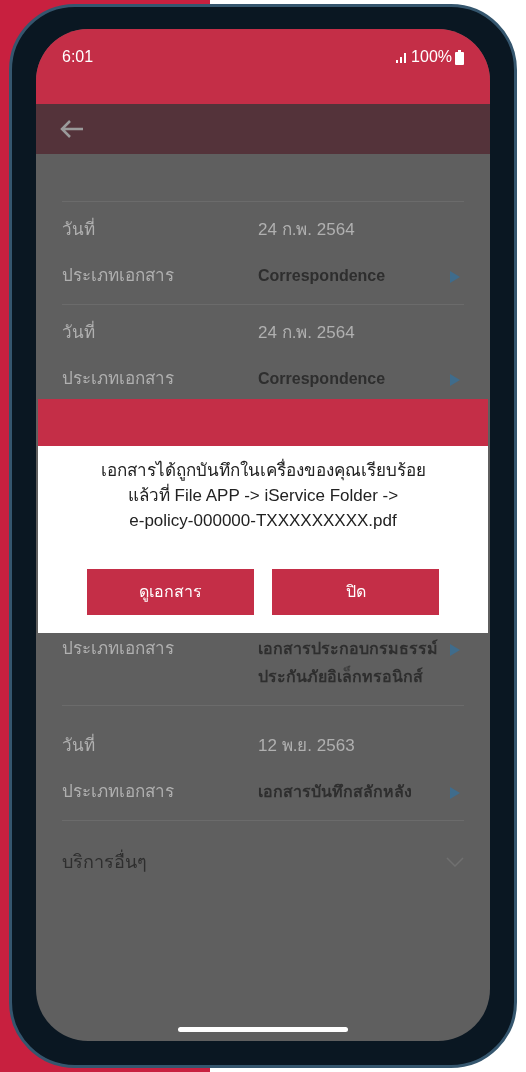  What do you see at coordinates (355, 592) in the screenshot?
I see `dialog-button: ปิด` at bounding box center [355, 592].